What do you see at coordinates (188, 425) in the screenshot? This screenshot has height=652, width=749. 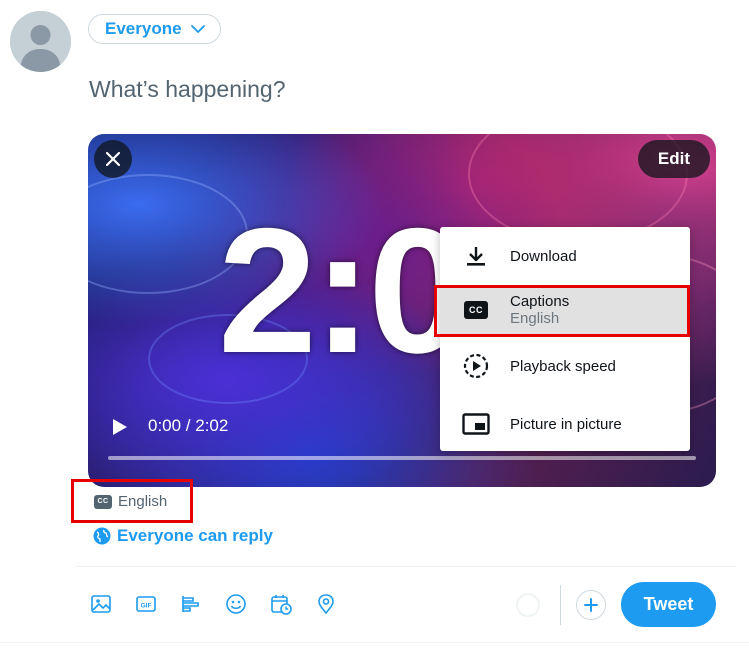 I see `video-time: 0:00 / 2:02` at bounding box center [188, 425].